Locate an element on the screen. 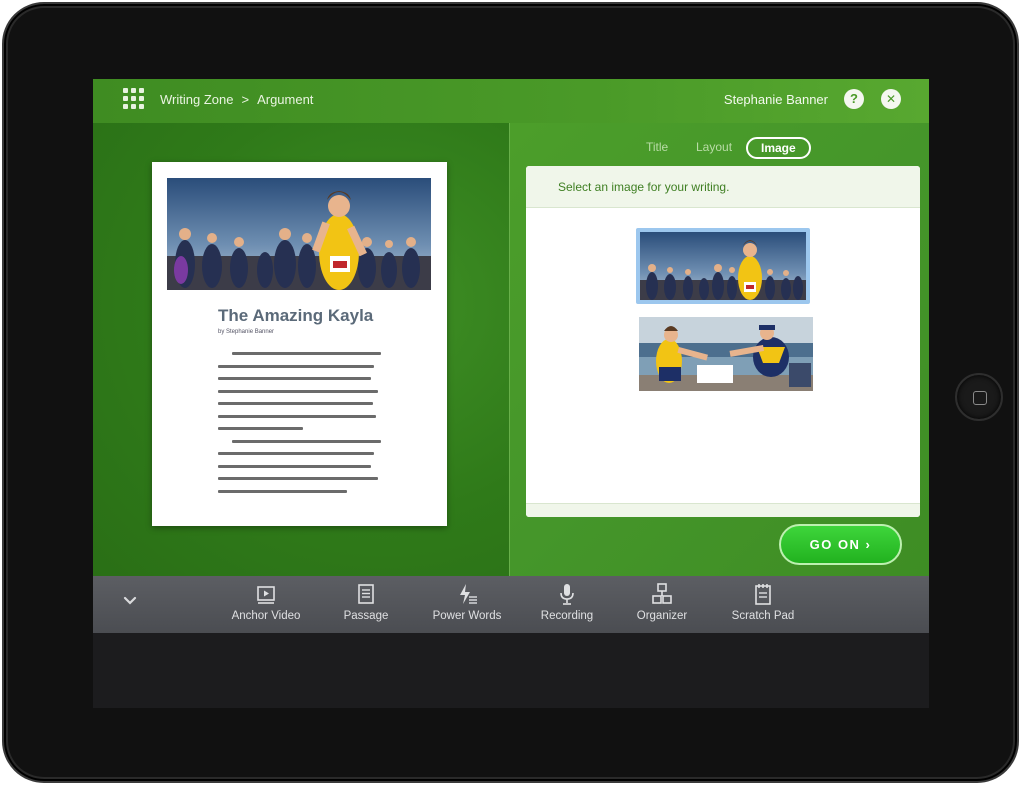  notepad-icon is located at coordinates (763, 594).